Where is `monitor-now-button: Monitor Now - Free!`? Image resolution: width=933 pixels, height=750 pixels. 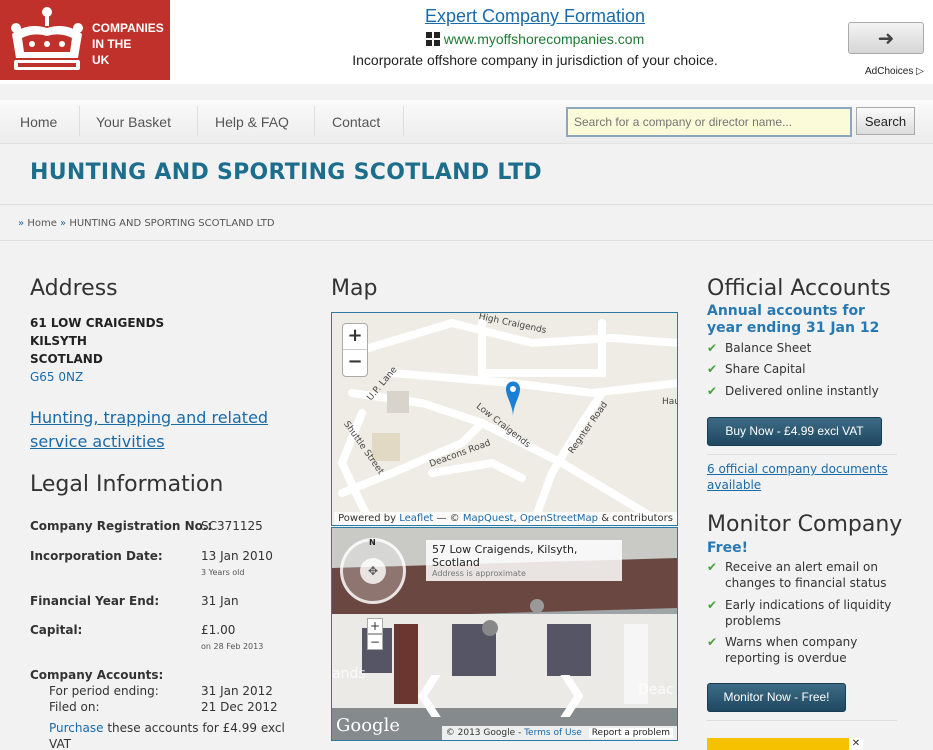
monitor-now-button: Monitor Now - Free! is located at coordinates (776, 697).